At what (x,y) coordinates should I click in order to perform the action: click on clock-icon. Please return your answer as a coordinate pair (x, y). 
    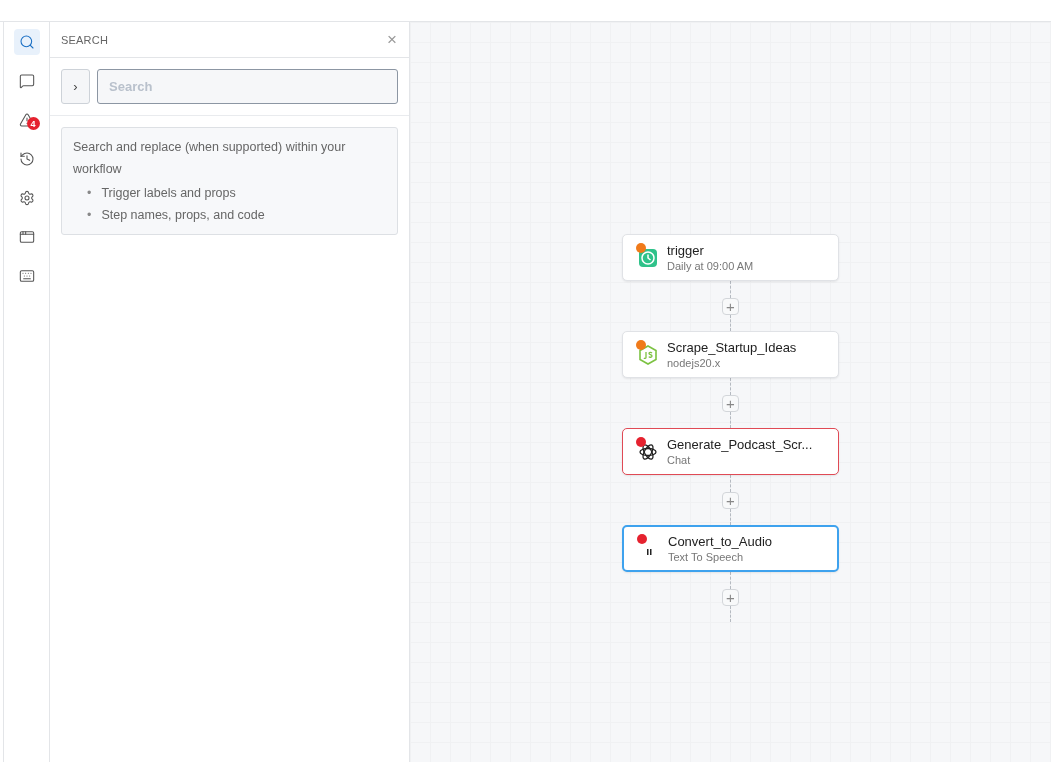
    Looking at the image, I should click on (648, 257).